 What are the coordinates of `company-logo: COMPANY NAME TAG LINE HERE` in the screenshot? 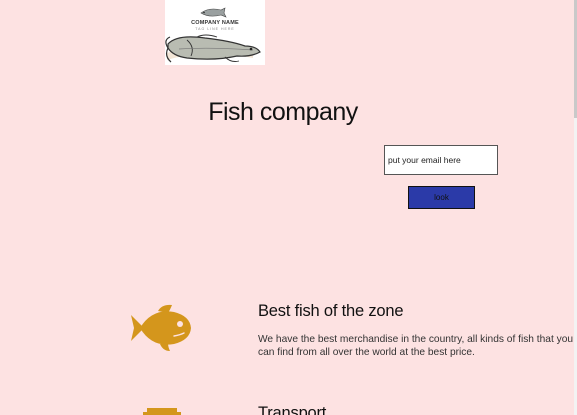 It's located at (215, 32).